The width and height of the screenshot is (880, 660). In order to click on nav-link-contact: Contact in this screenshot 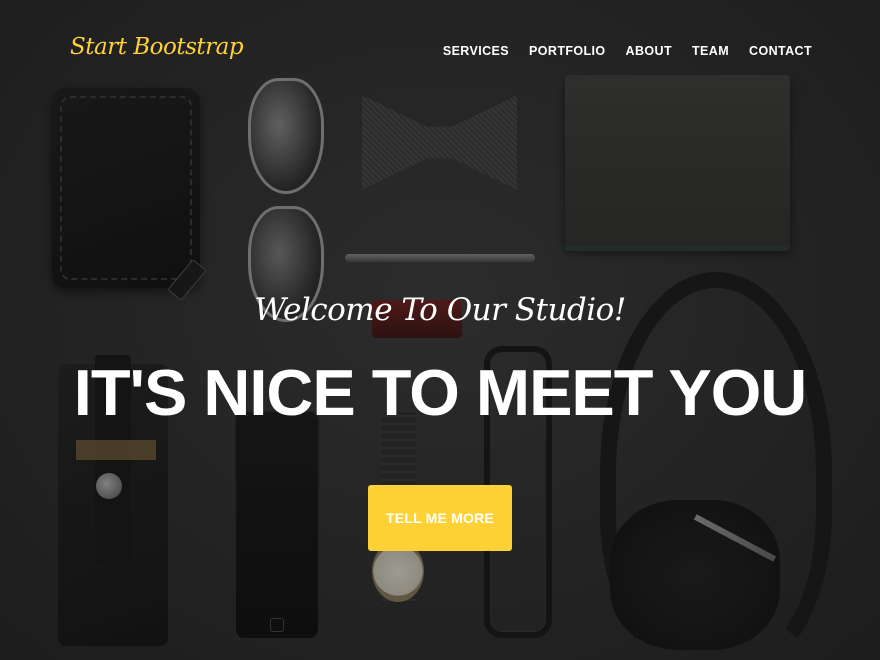, I will do `click(780, 51)`.